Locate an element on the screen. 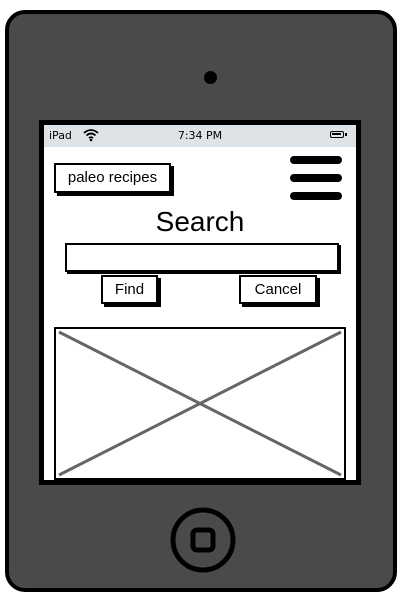  search-title: Search is located at coordinates (200, 221).